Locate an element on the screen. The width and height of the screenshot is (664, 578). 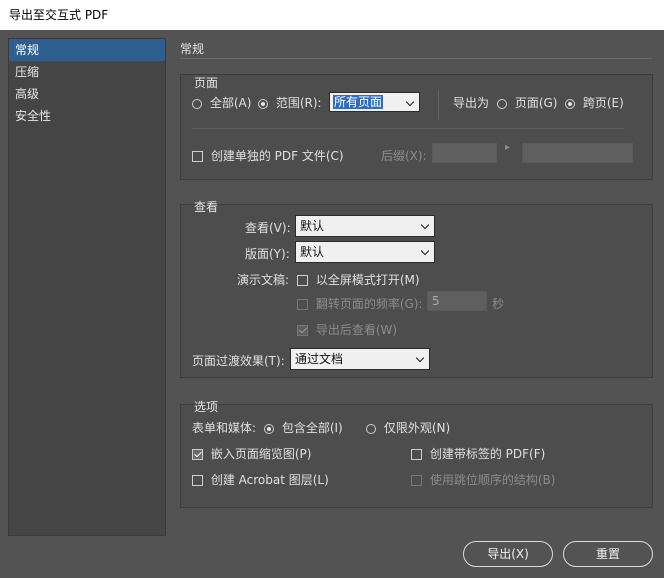
include-all-label: 包含全部(I) is located at coordinates (312, 428).